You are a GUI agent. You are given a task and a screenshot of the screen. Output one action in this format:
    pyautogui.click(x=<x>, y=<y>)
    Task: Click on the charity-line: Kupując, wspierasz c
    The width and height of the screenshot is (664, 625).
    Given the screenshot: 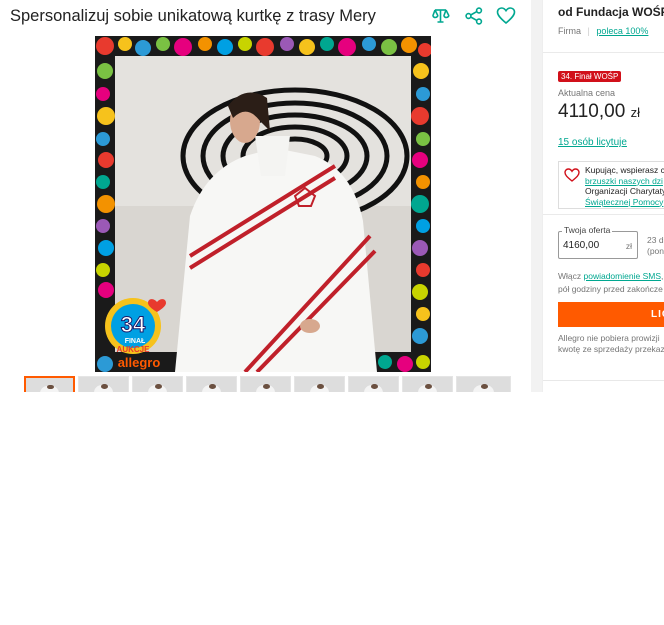 What is the action you would take?
    pyautogui.click(x=624, y=170)
    